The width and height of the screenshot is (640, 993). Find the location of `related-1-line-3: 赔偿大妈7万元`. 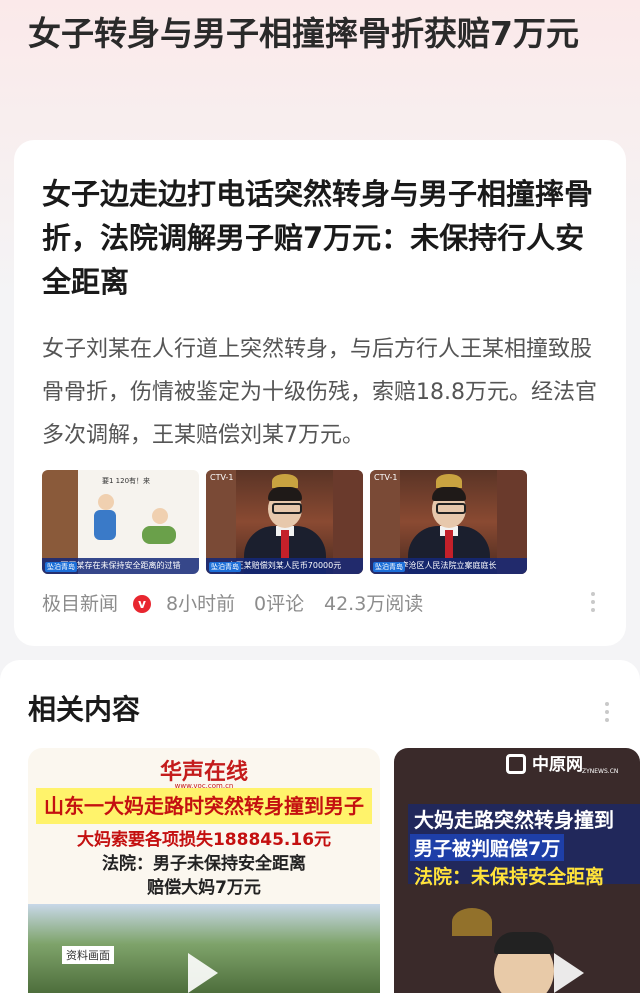

related-1-line-3: 赔偿大妈7万元 is located at coordinates (204, 888).